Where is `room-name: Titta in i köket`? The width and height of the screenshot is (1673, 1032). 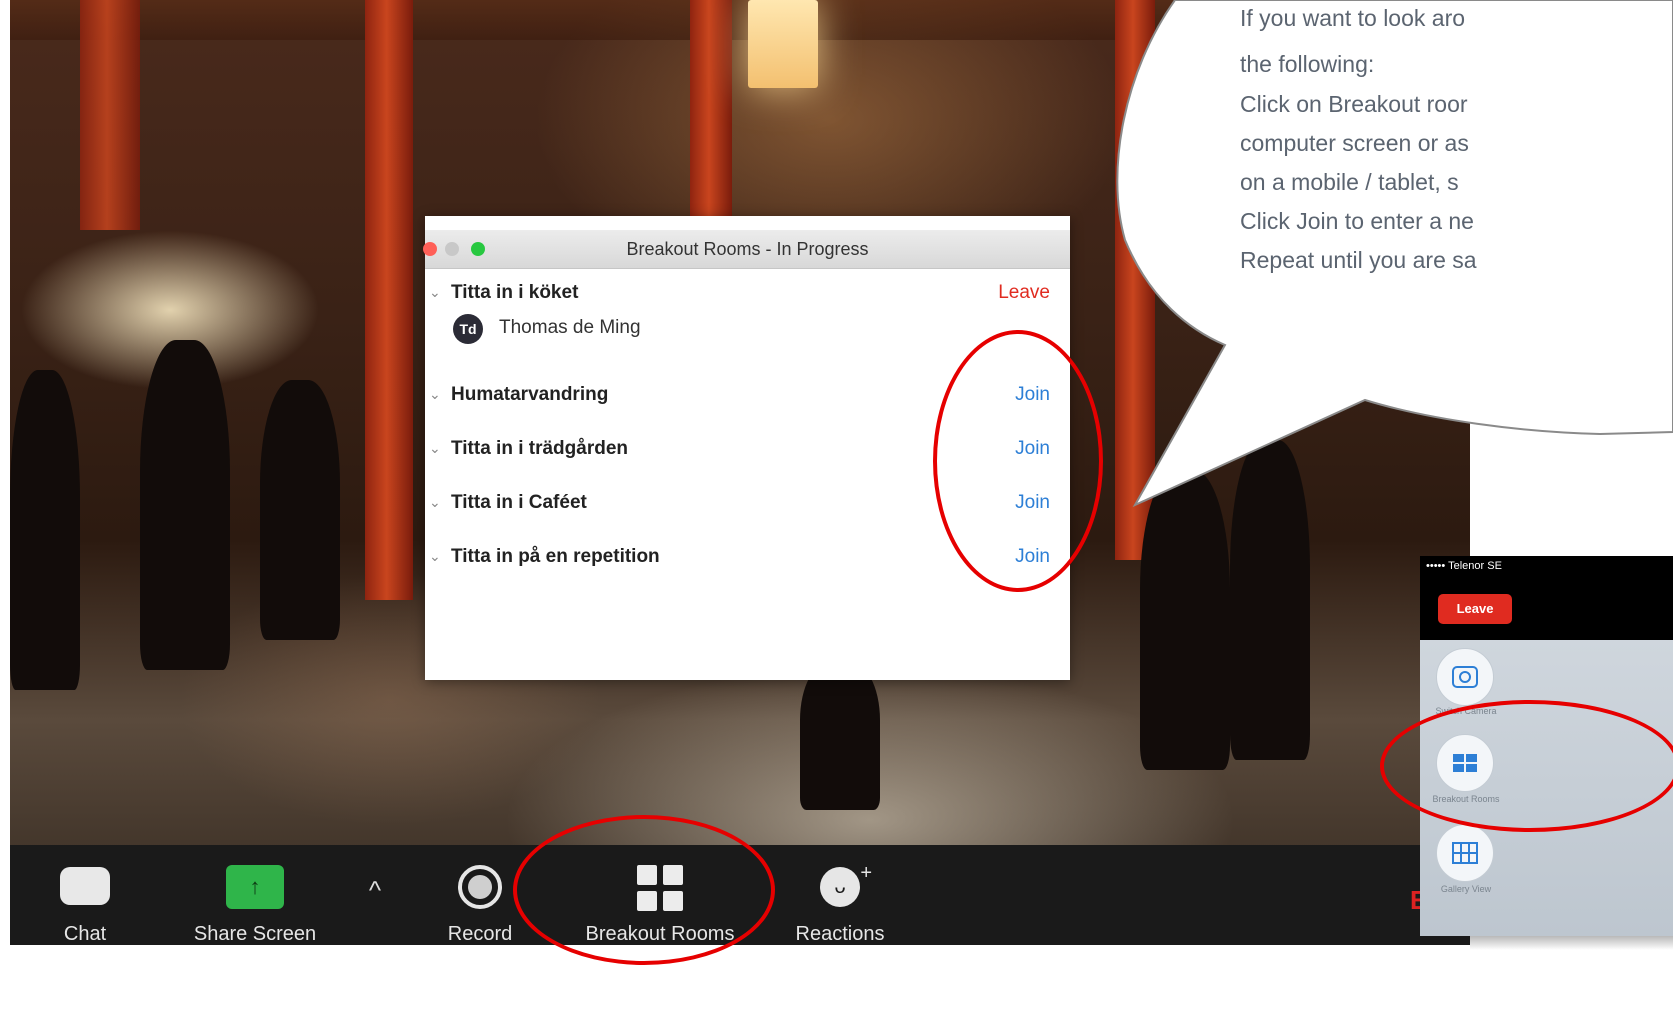
room-name: Titta in i köket is located at coordinates (515, 292).